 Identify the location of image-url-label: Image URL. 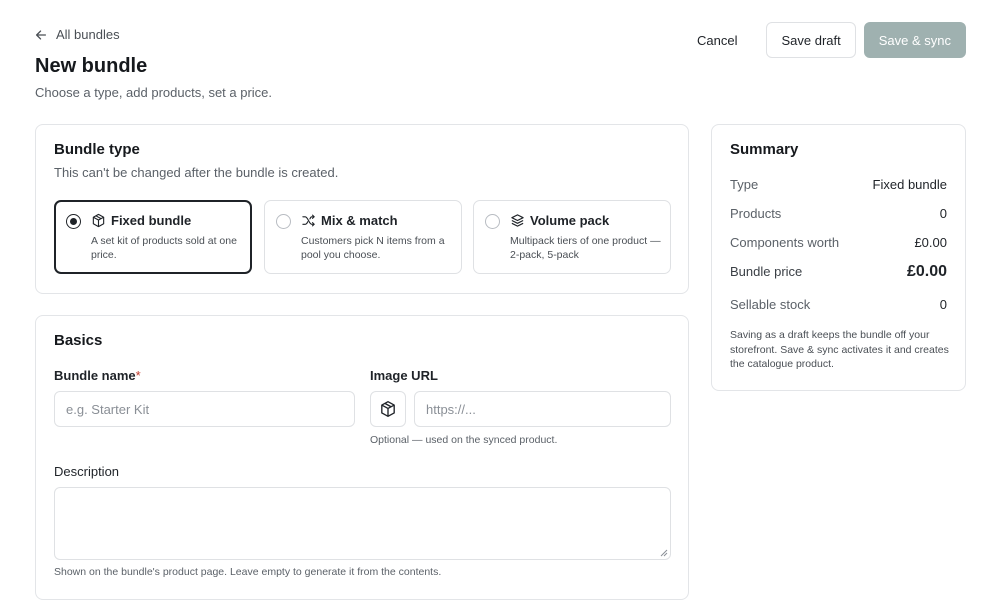
(404, 375).